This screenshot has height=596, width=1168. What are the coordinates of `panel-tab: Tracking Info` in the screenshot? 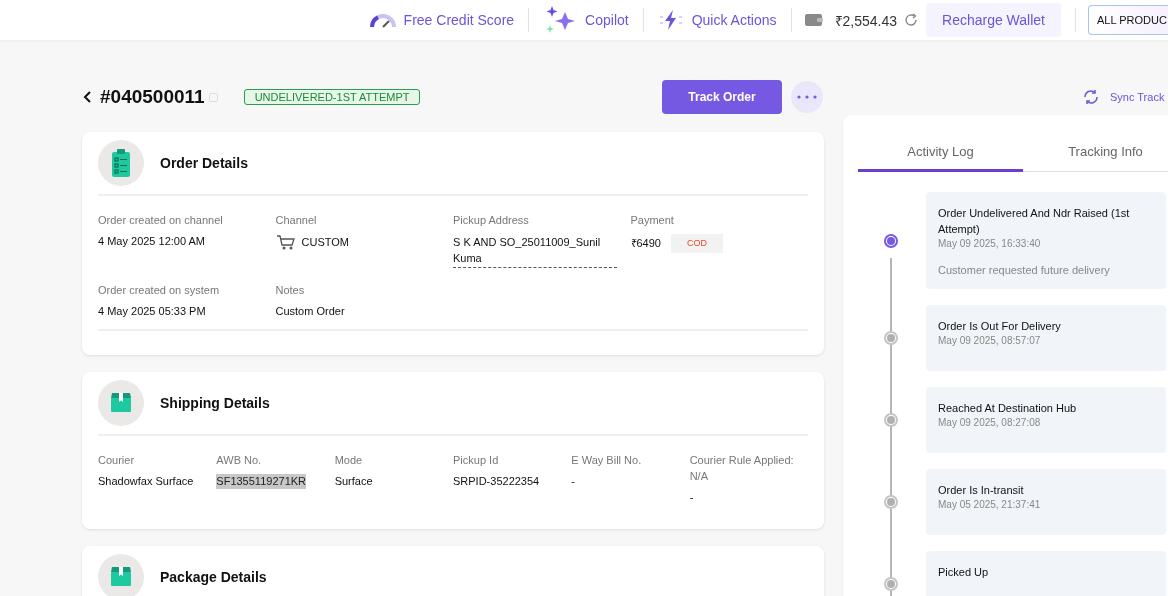 It's located at (1095, 143).